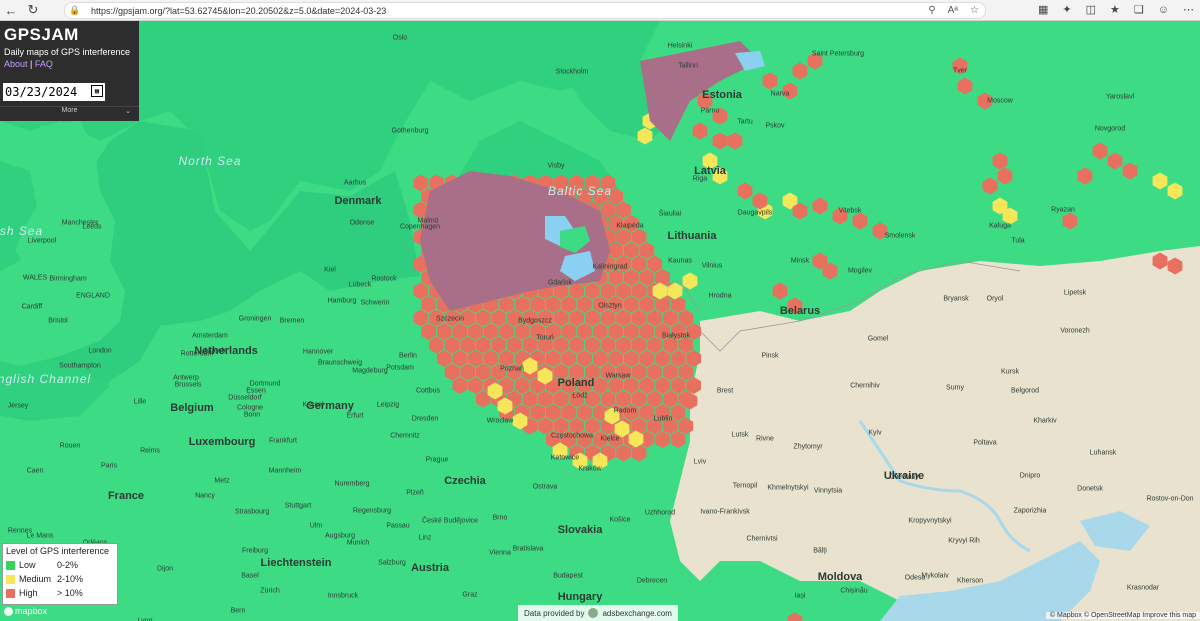 The image size is (1200, 621). I want to click on city-label: Metz, so click(222, 481).